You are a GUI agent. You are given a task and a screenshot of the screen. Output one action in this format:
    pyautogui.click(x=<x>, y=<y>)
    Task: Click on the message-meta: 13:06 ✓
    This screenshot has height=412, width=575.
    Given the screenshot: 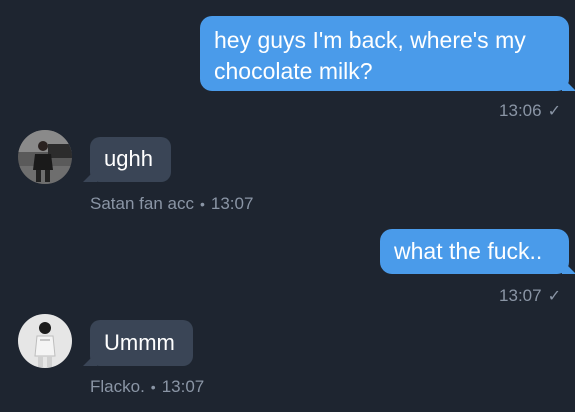 What is the action you would take?
    pyautogui.click(x=530, y=111)
    